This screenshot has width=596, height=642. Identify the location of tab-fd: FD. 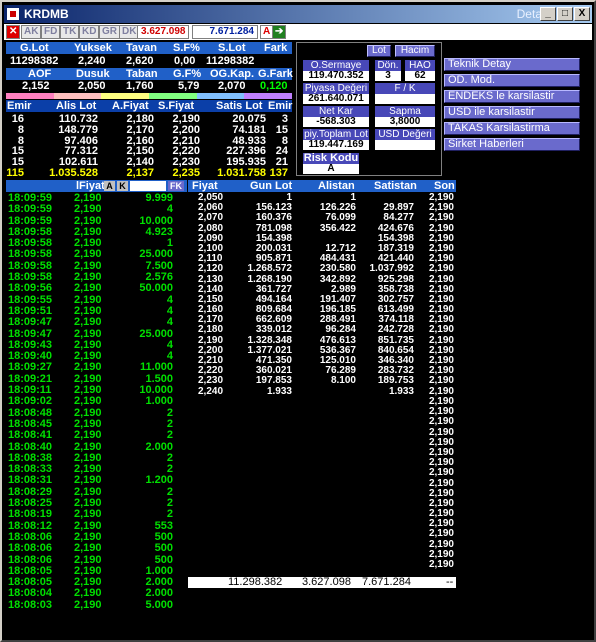
(51, 32).